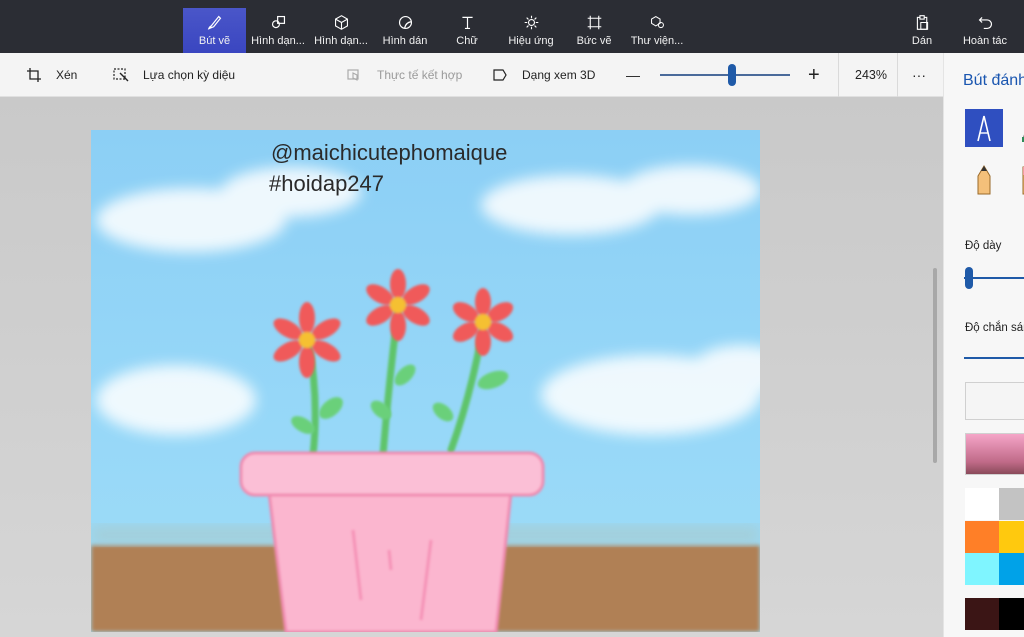  Describe the element at coordinates (121, 75) in the screenshot. I see `magic-select-icon` at that location.